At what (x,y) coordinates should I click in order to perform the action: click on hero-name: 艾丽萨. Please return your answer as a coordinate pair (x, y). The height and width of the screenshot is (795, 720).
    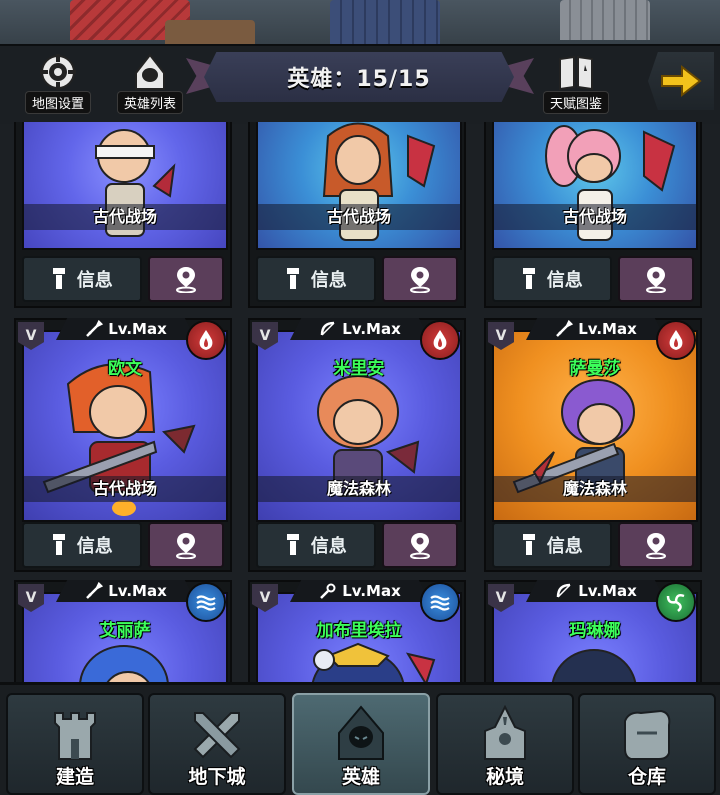
    Looking at the image, I should click on (125, 631).